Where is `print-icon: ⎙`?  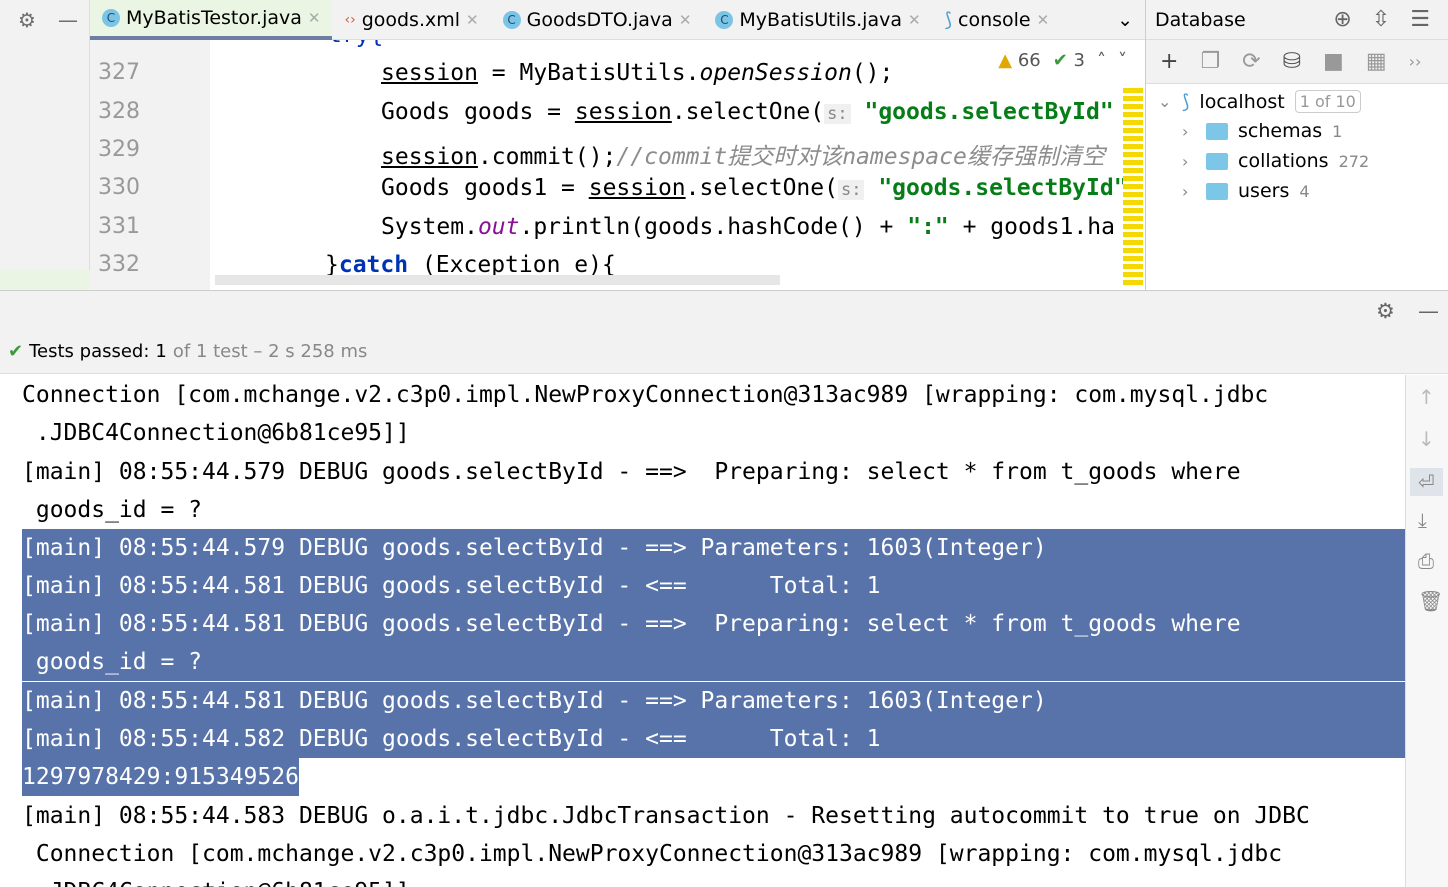 print-icon: ⎙ is located at coordinates (1426, 561).